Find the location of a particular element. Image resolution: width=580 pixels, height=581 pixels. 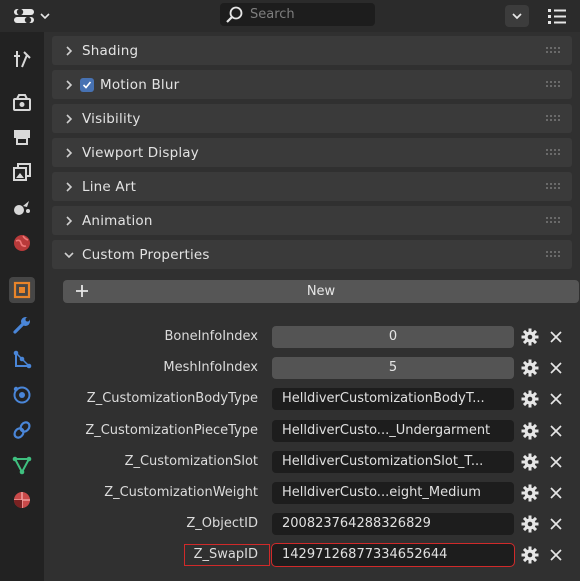

search-box is located at coordinates (297, 14).